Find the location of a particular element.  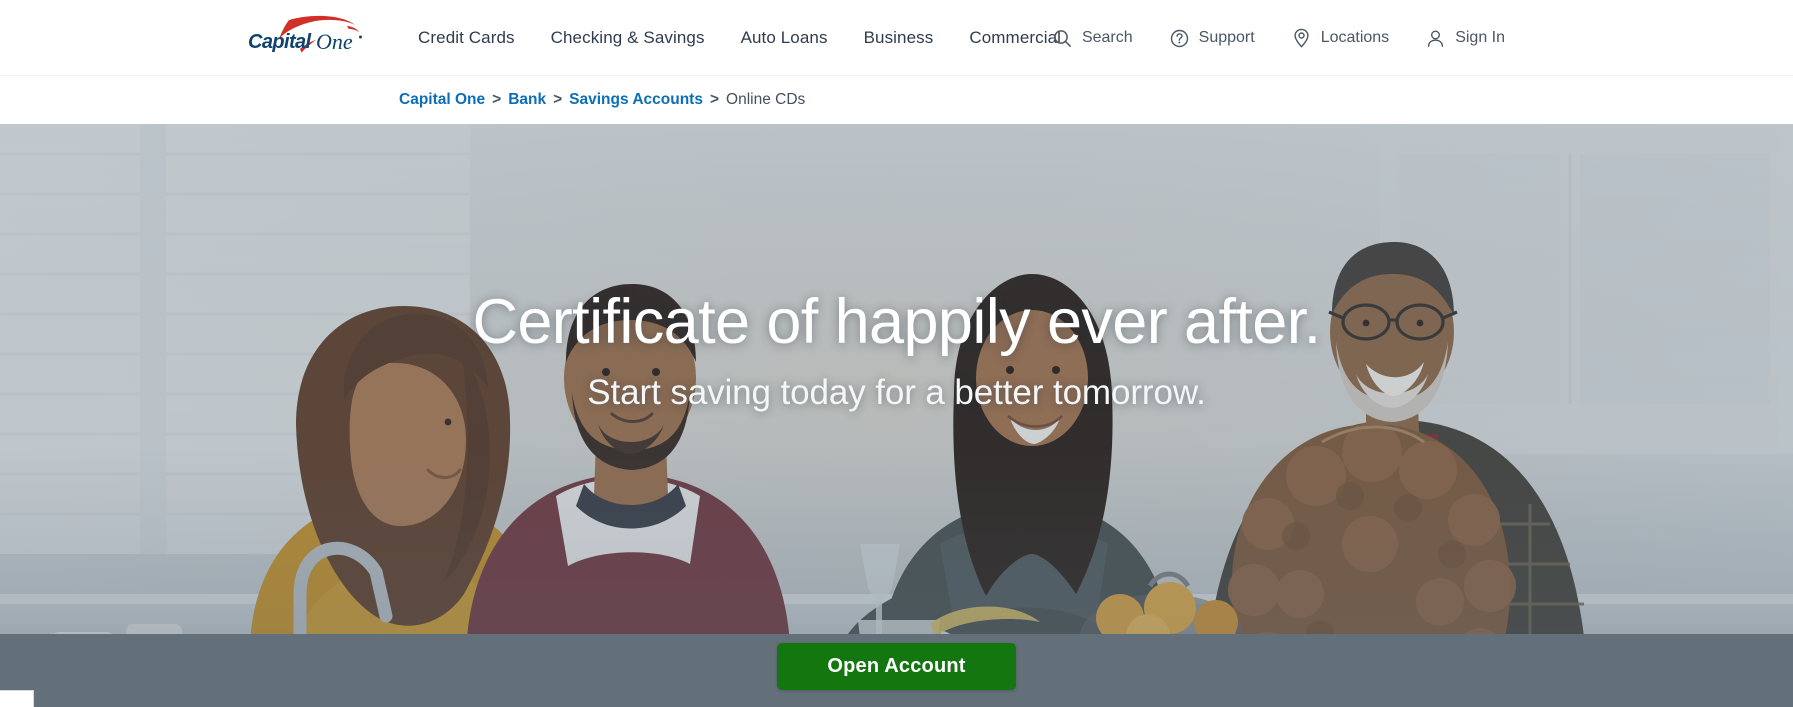

utility-item-label: Sign In is located at coordinates (1480, 37).